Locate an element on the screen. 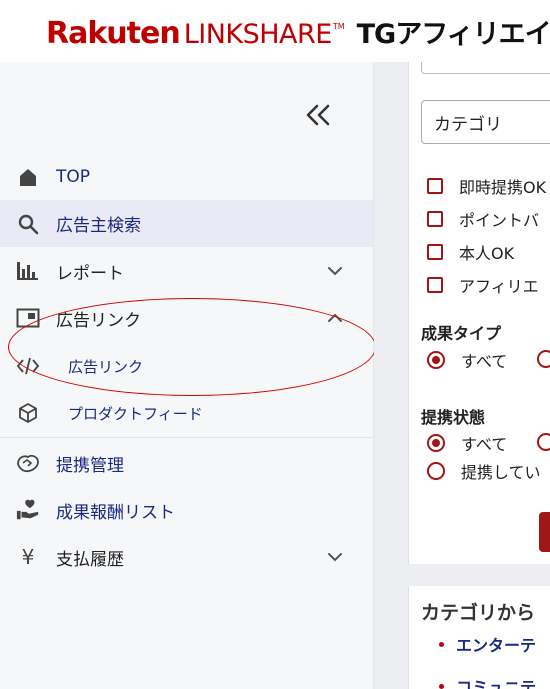 This screenshot has height=689, width=550. code-icon is located at coordinates (28, 366).